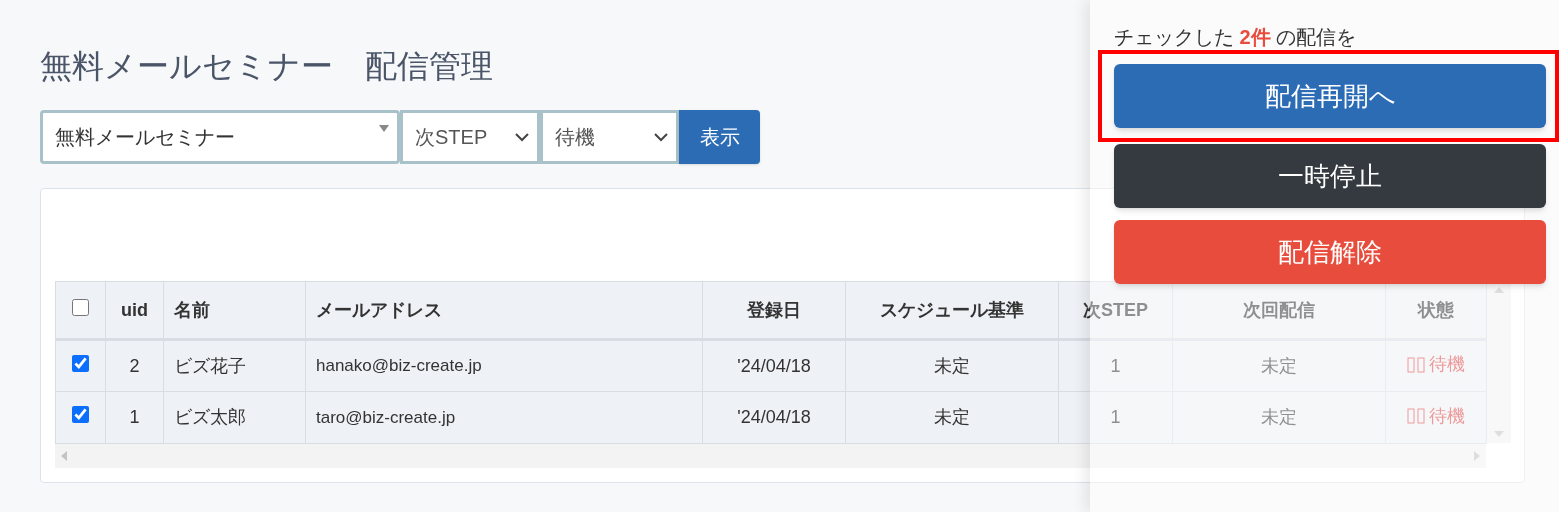 The height and width of the screenshot is (512, 1559). I want to click on select-field: 待機, so click(609, 137).